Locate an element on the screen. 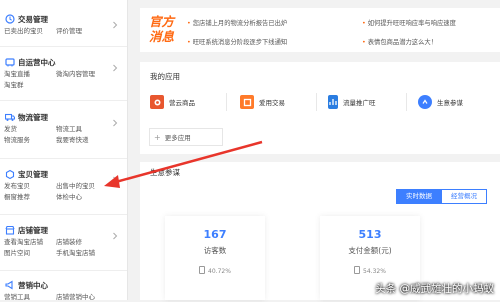 Image resolution: width=500 pixels, height=302 pixels. metric-visitors: 167 访客数 40.72% is located at coordinates (215, 258).